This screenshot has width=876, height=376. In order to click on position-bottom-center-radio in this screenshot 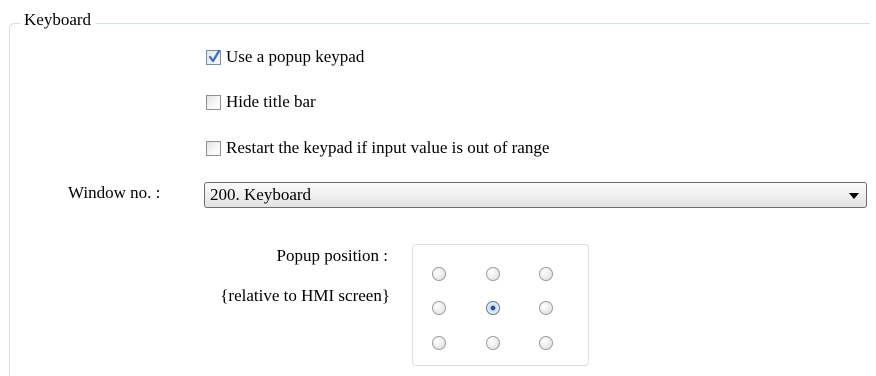, I will do `click(493, 343)`.